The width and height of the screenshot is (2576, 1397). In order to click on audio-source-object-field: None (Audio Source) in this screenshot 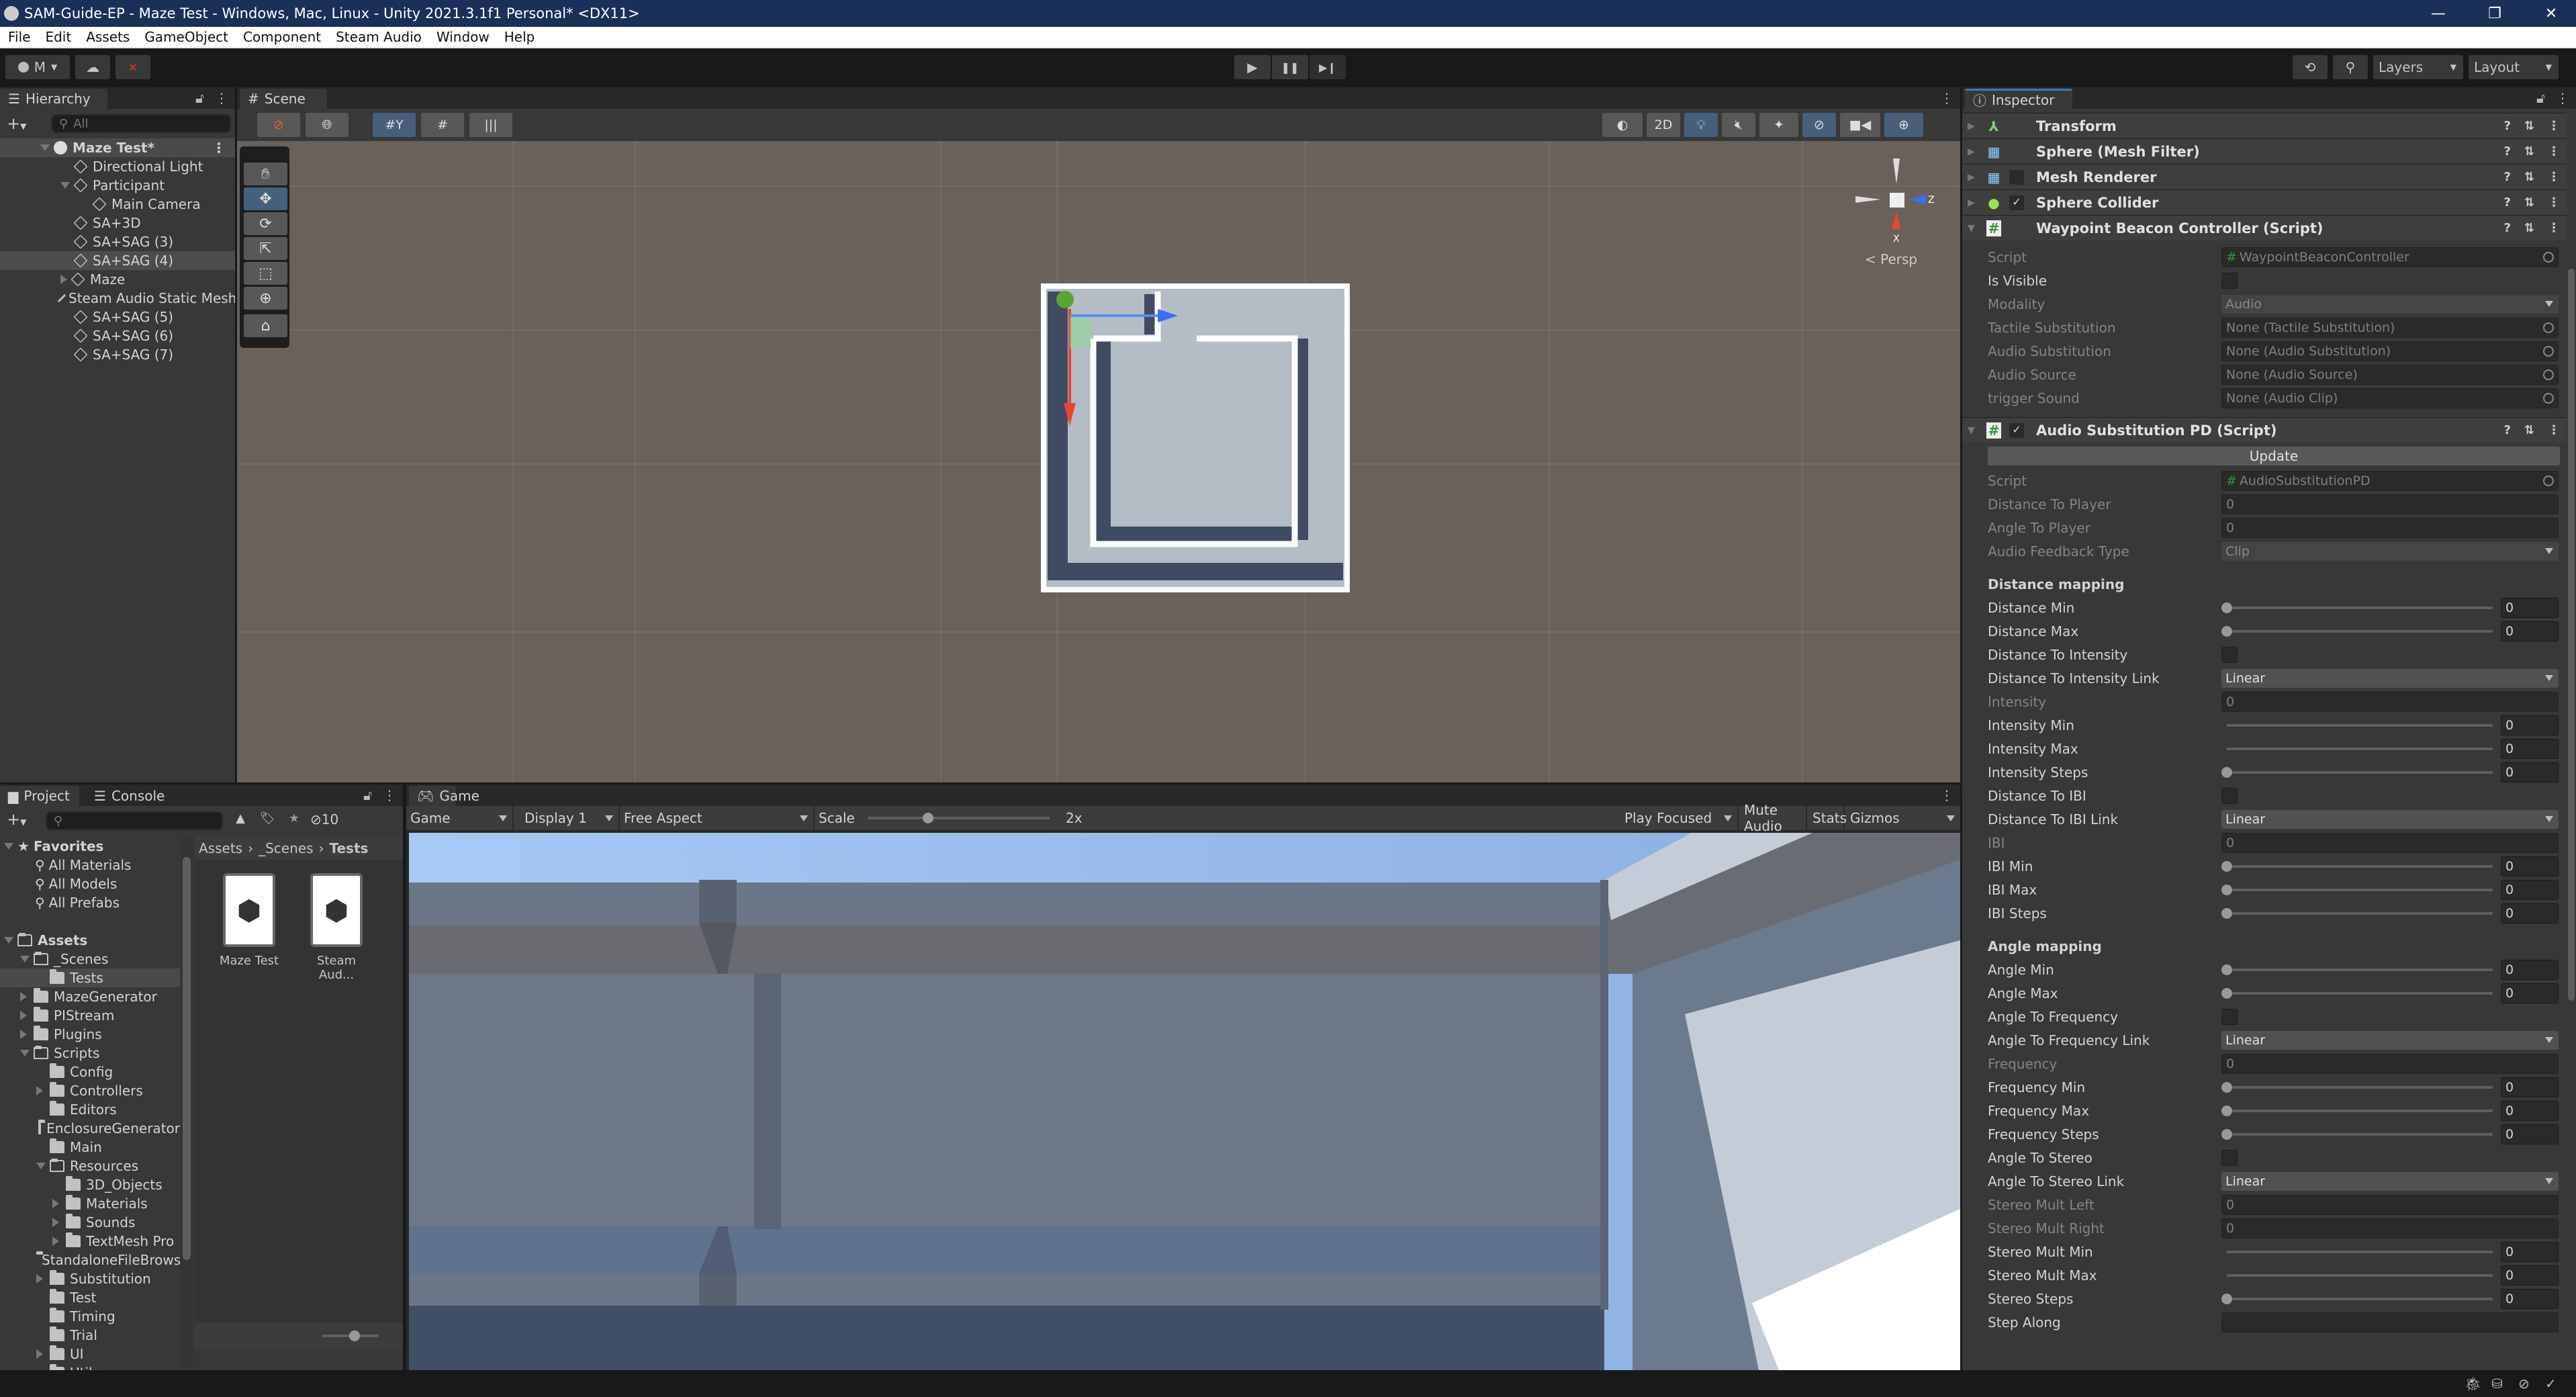, I will do `click(2390, 375)`.